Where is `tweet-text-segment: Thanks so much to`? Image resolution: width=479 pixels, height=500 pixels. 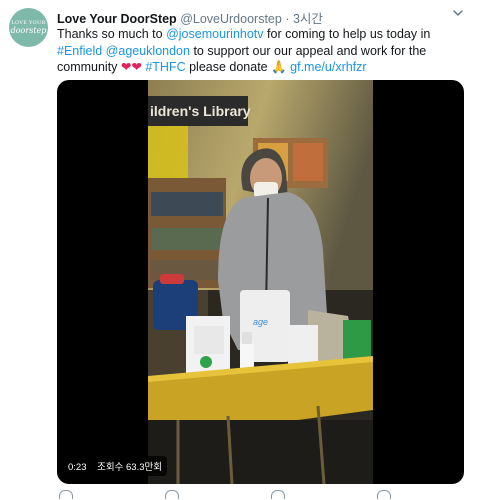 tweet-text-segment: Thanks so much to is located at coordinates (112, 34).